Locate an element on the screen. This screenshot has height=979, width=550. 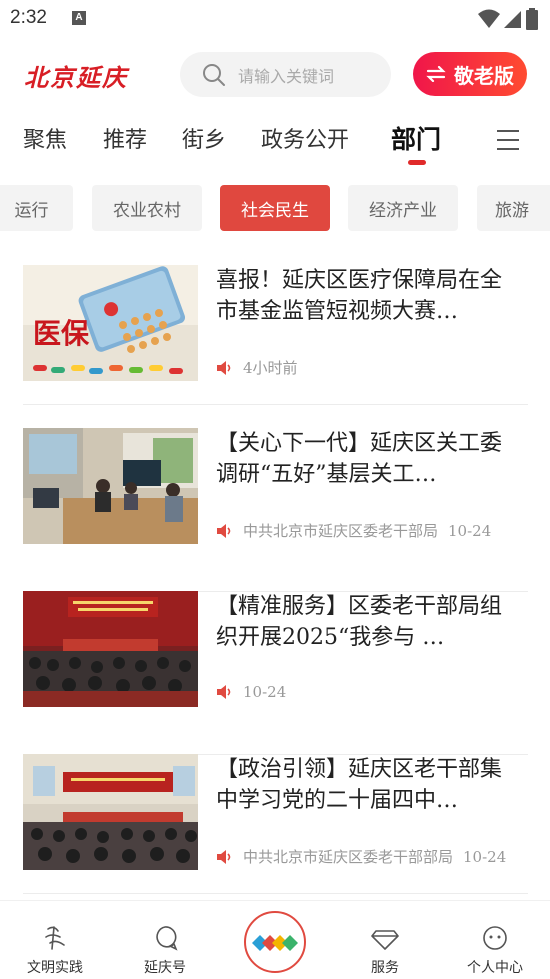
status-icons is located at coordinates (508, 19).